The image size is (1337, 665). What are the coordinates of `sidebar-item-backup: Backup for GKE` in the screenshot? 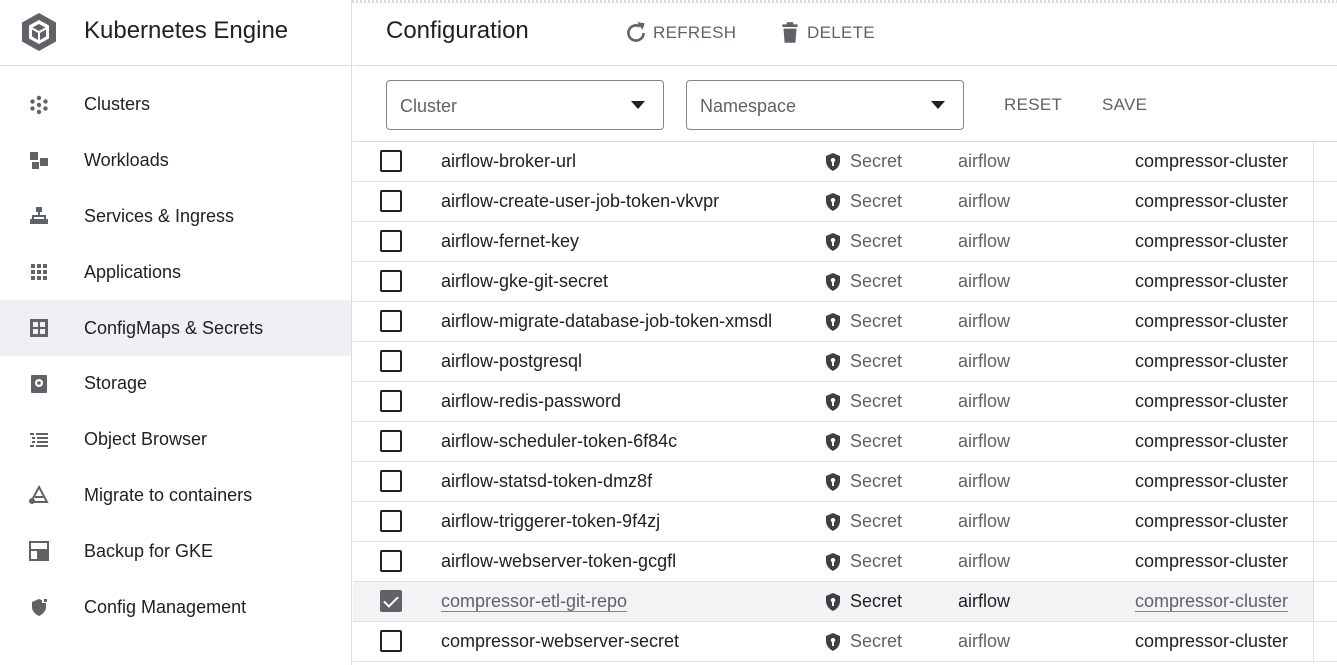 It's located at (175, 551).